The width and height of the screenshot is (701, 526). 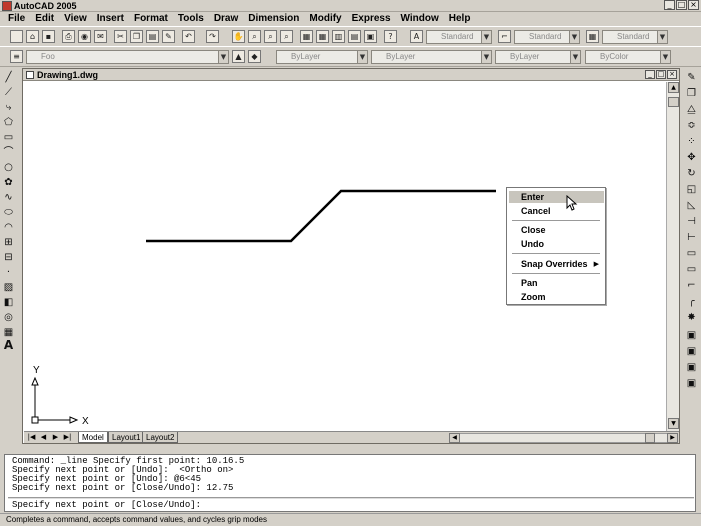 What do you see at coordinates (672, 74) in the screenshot?
I see `drawing-close-button: ×` at bounding box center [672, 74].